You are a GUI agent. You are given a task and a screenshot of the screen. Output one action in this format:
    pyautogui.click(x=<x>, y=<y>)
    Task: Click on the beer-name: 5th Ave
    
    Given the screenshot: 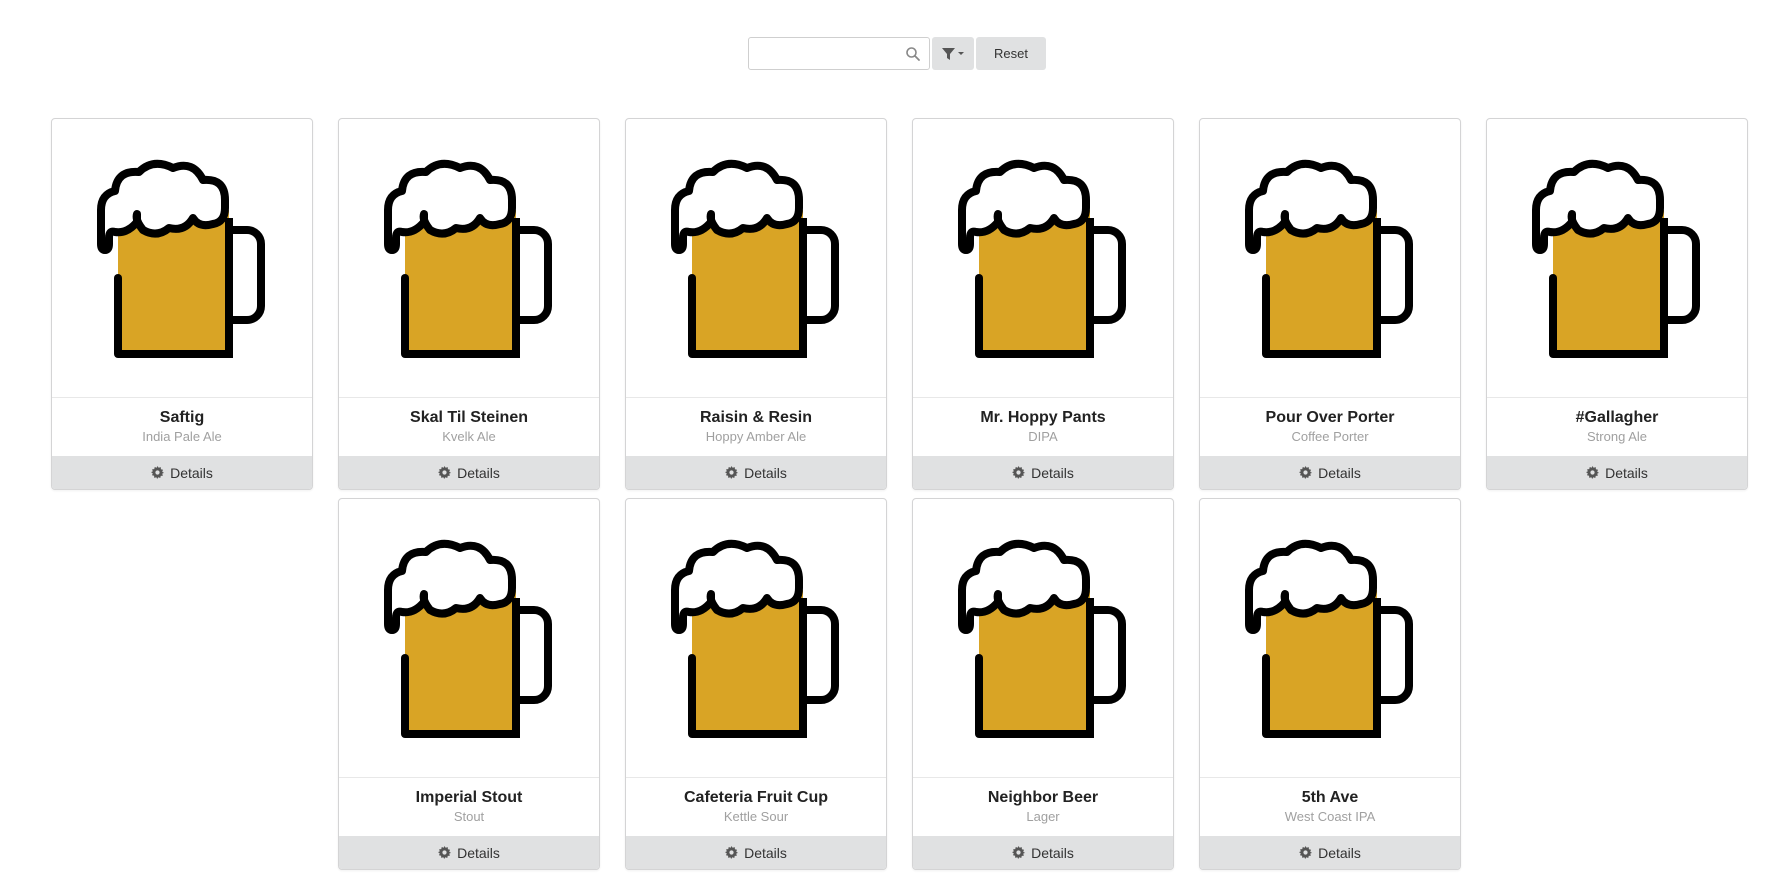 What is the action you would take?
    pyautogui.click(x=1330, y=798)
    